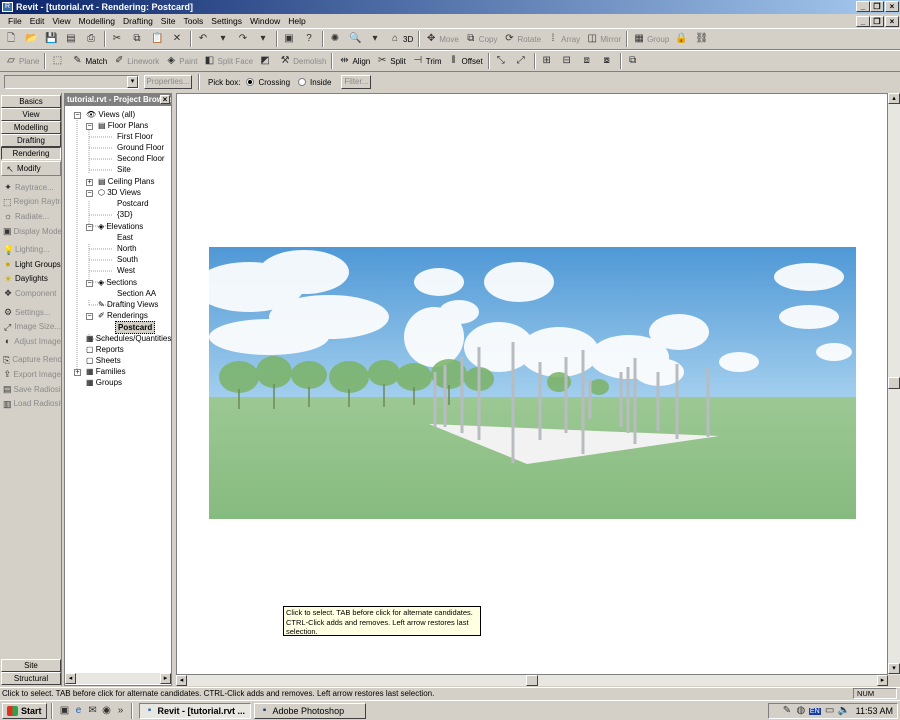 Image resolution: width=900 pixels, height=720 pixels. Describe the element at coordinates (877, 6) in the screenshot. I see `restore-button: ❐` at that location.